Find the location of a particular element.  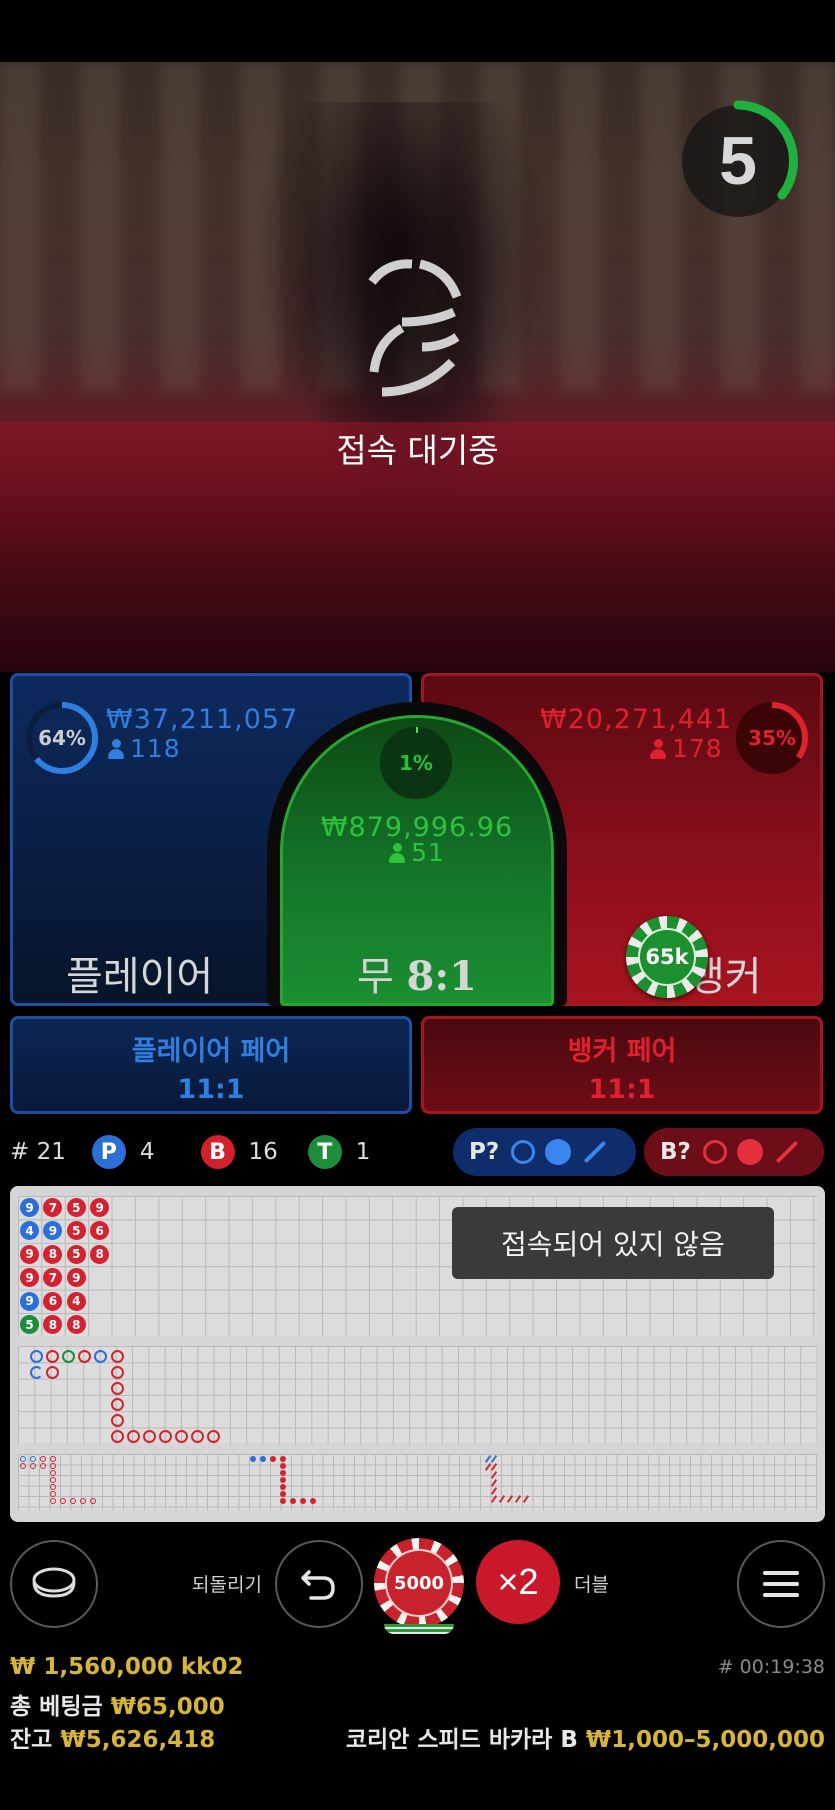

tie-odds: 8:1 is located at coordinates (441, 976).